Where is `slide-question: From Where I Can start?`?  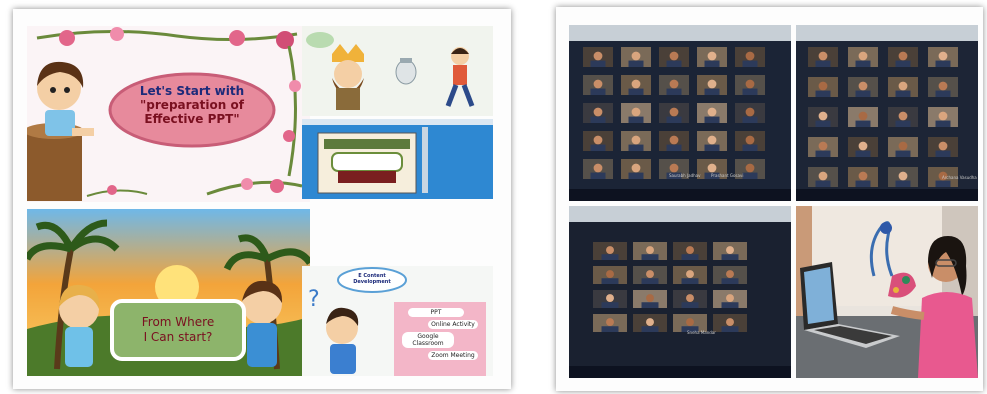 slide-question: From Where I Can start? is located at coordinates (168, 292).